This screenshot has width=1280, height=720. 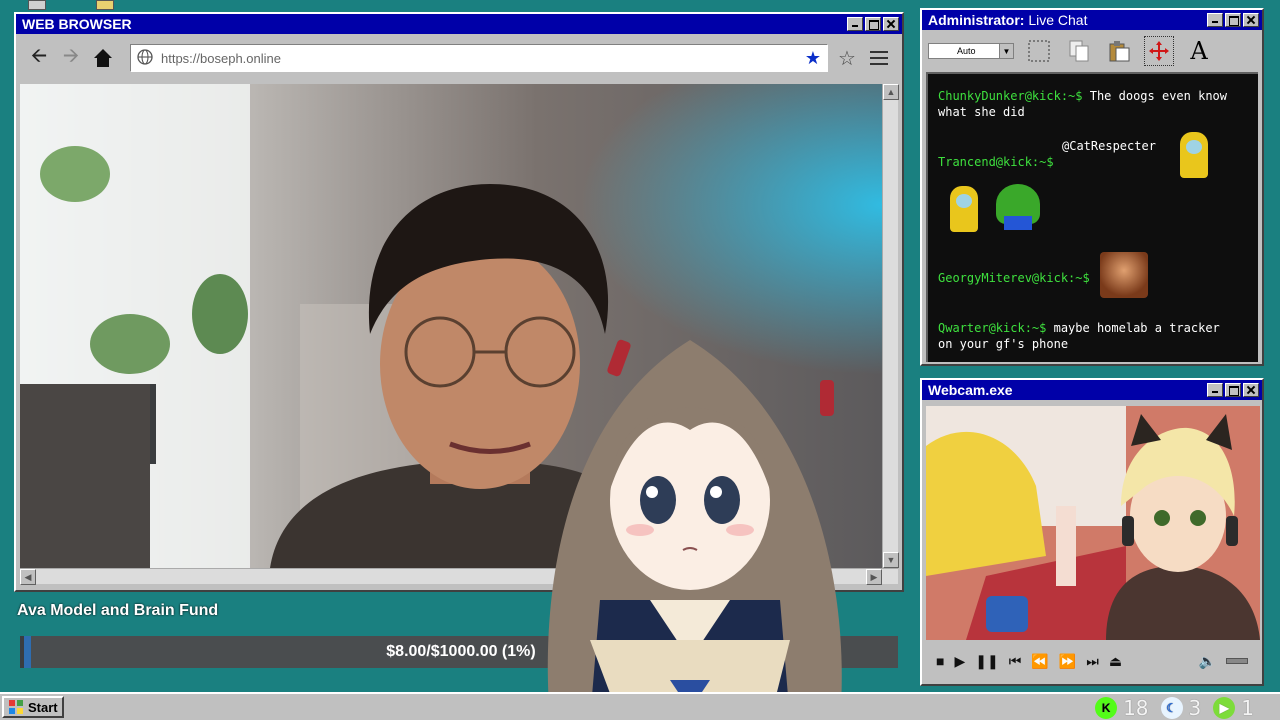 I want to click on font-size-value: Auto, so click(x=966, y=51).